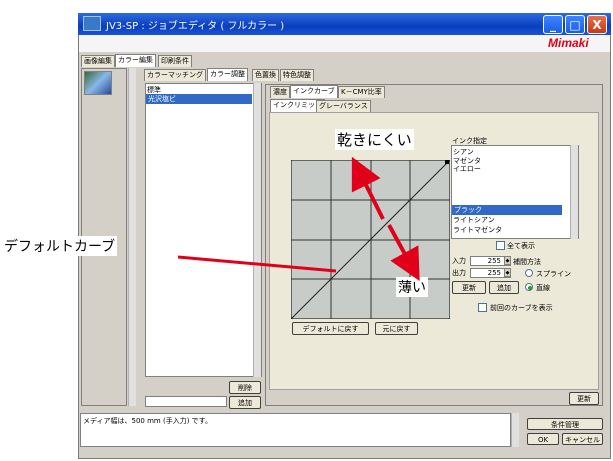  Describe the element at coordinates (374, 139) in the screenshot. I see `annotation-dry-hard: 乾きにくい` at that location.